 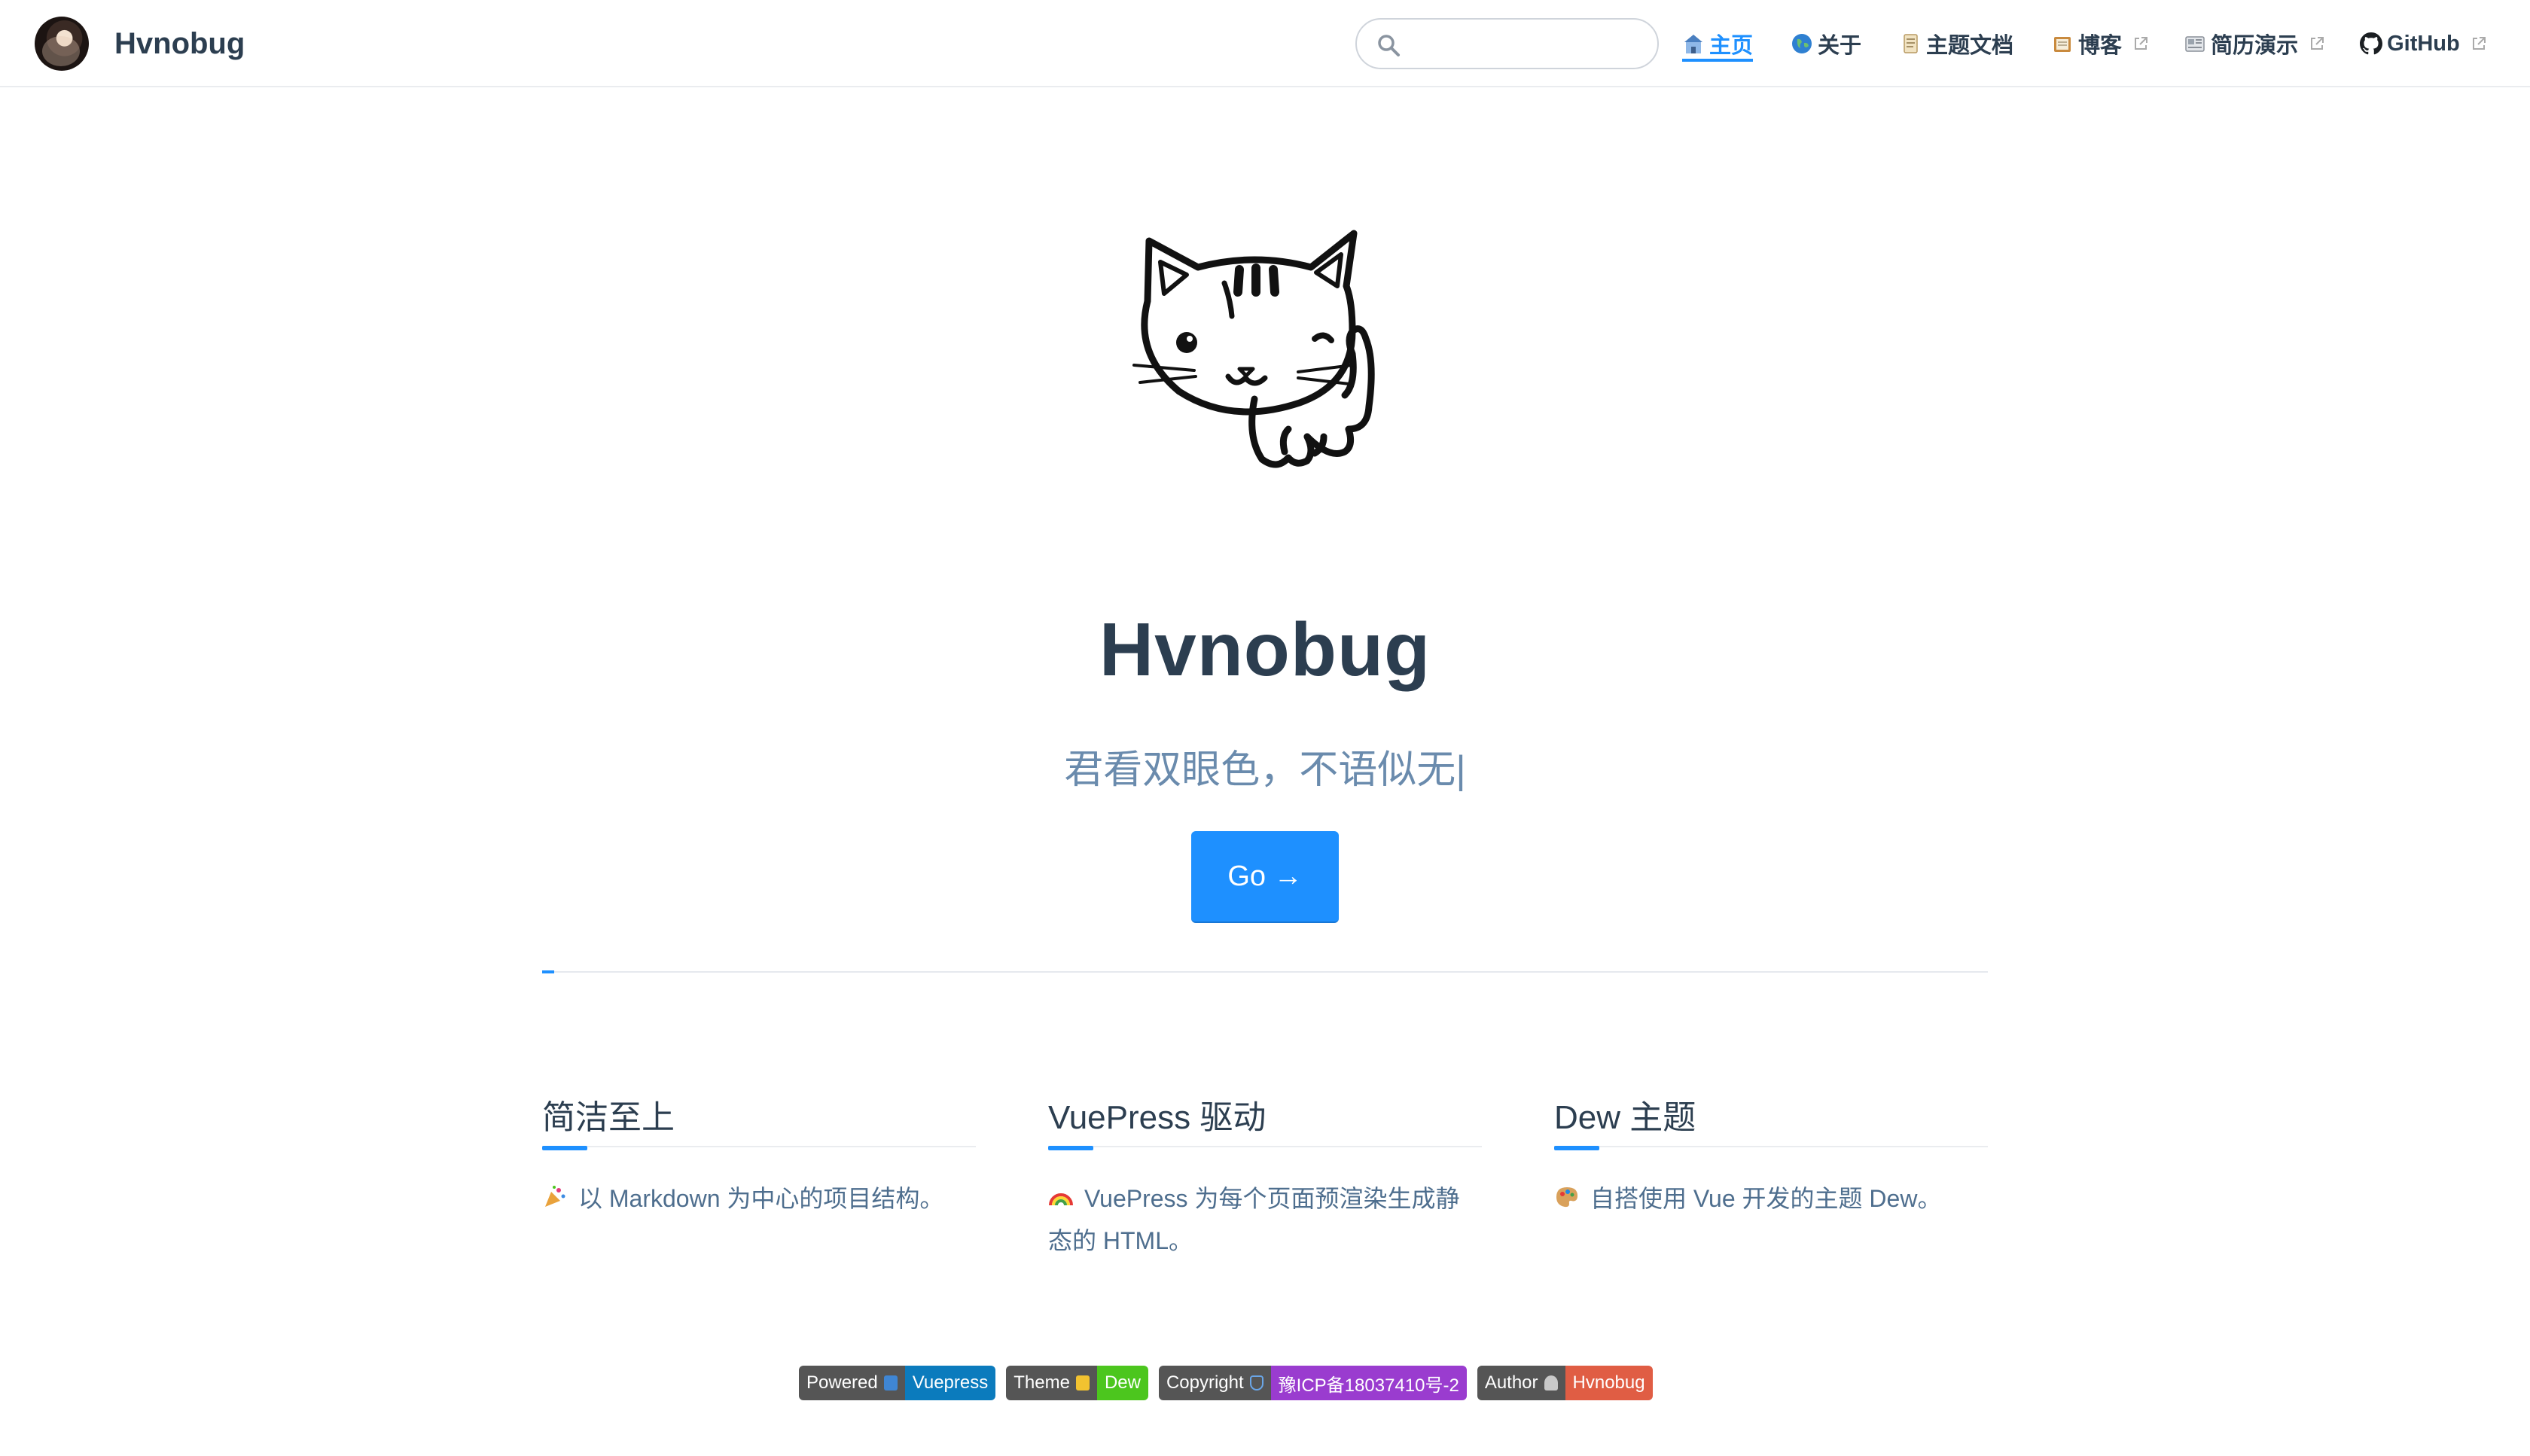 I want to click on feature-text: VuePress 为每个页面预渲染生成静态的 HTML。, so click(x=1265, y=1219).